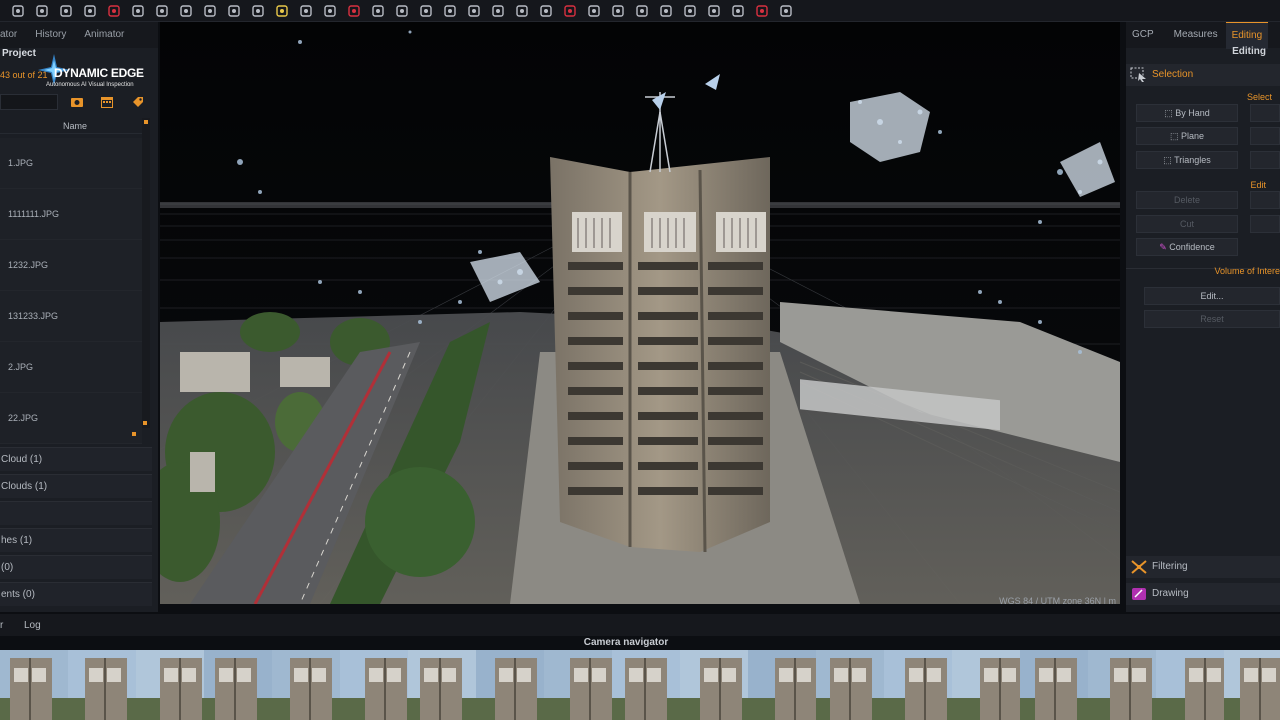 Image resolution: width=1280 pixels, height=720 pixels. I want to click on calendar-icon, so click(107, 102).